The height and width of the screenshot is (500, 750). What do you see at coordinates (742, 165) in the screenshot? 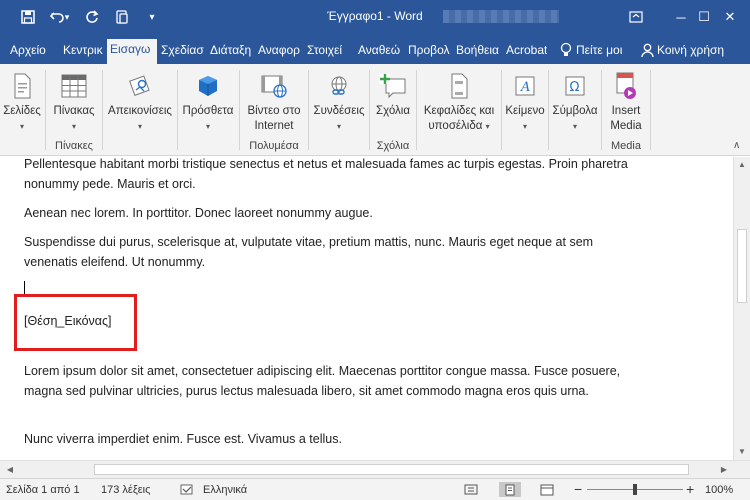
I see `scroll-up-button: ▲` at bounding box center [742, 165].